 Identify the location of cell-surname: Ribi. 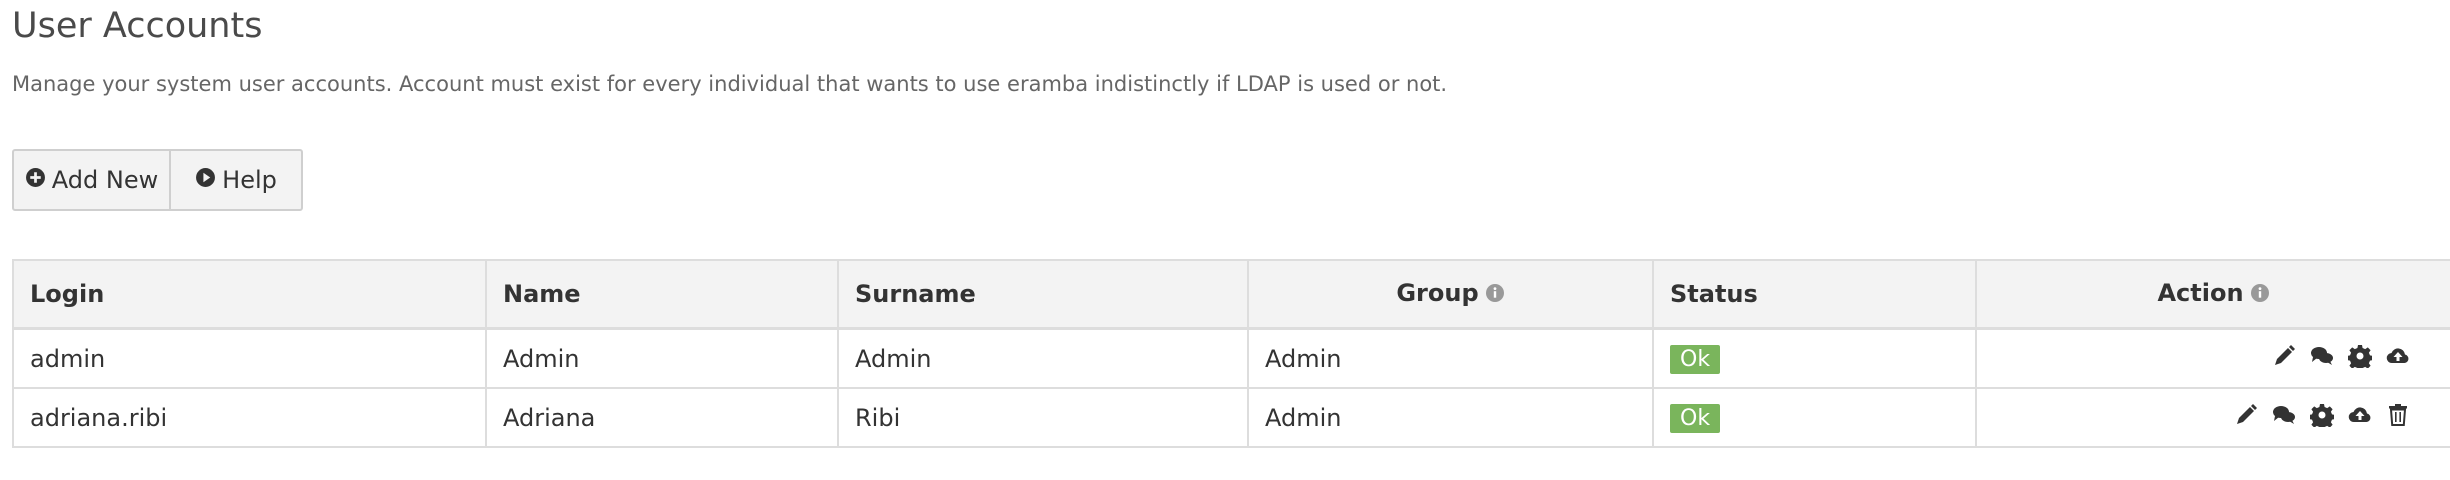
(1043, 417).